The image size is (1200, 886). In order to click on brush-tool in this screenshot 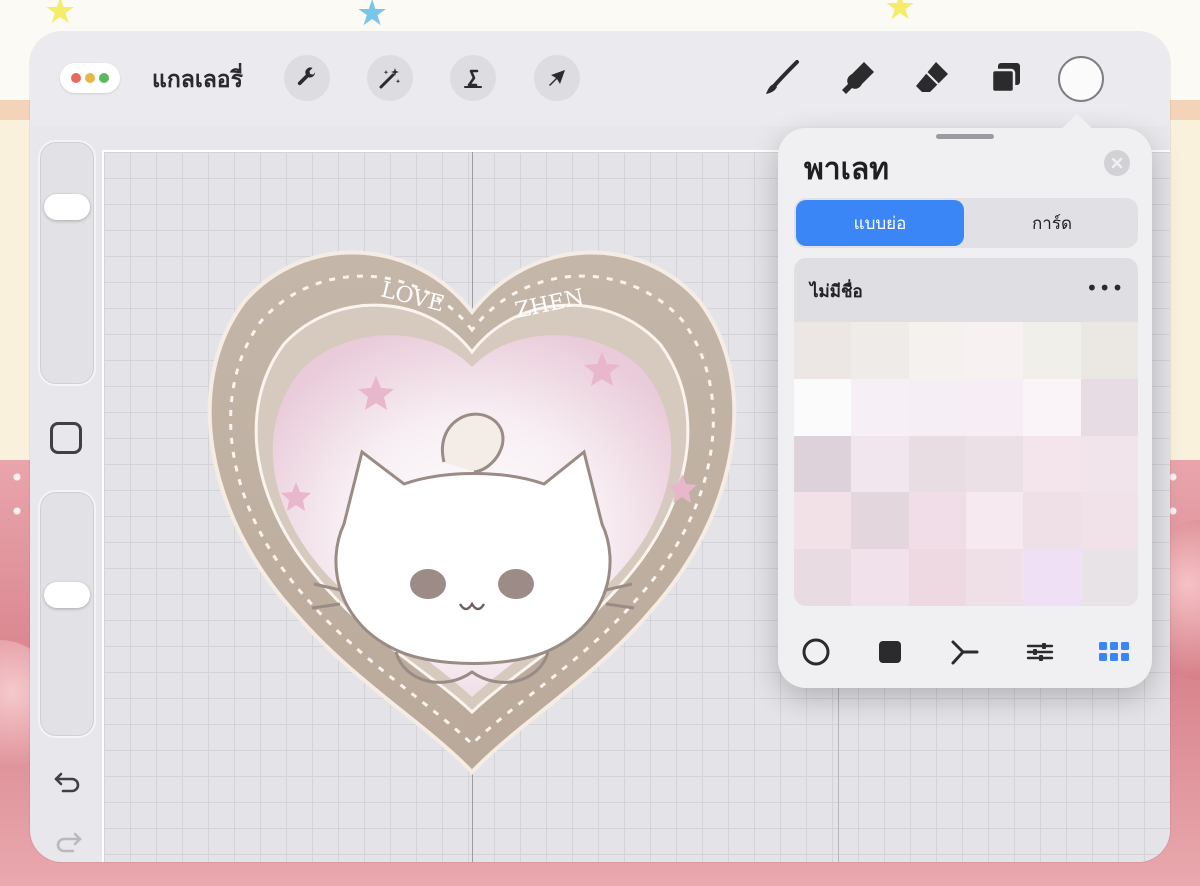, I will do `click(782, 78)`.